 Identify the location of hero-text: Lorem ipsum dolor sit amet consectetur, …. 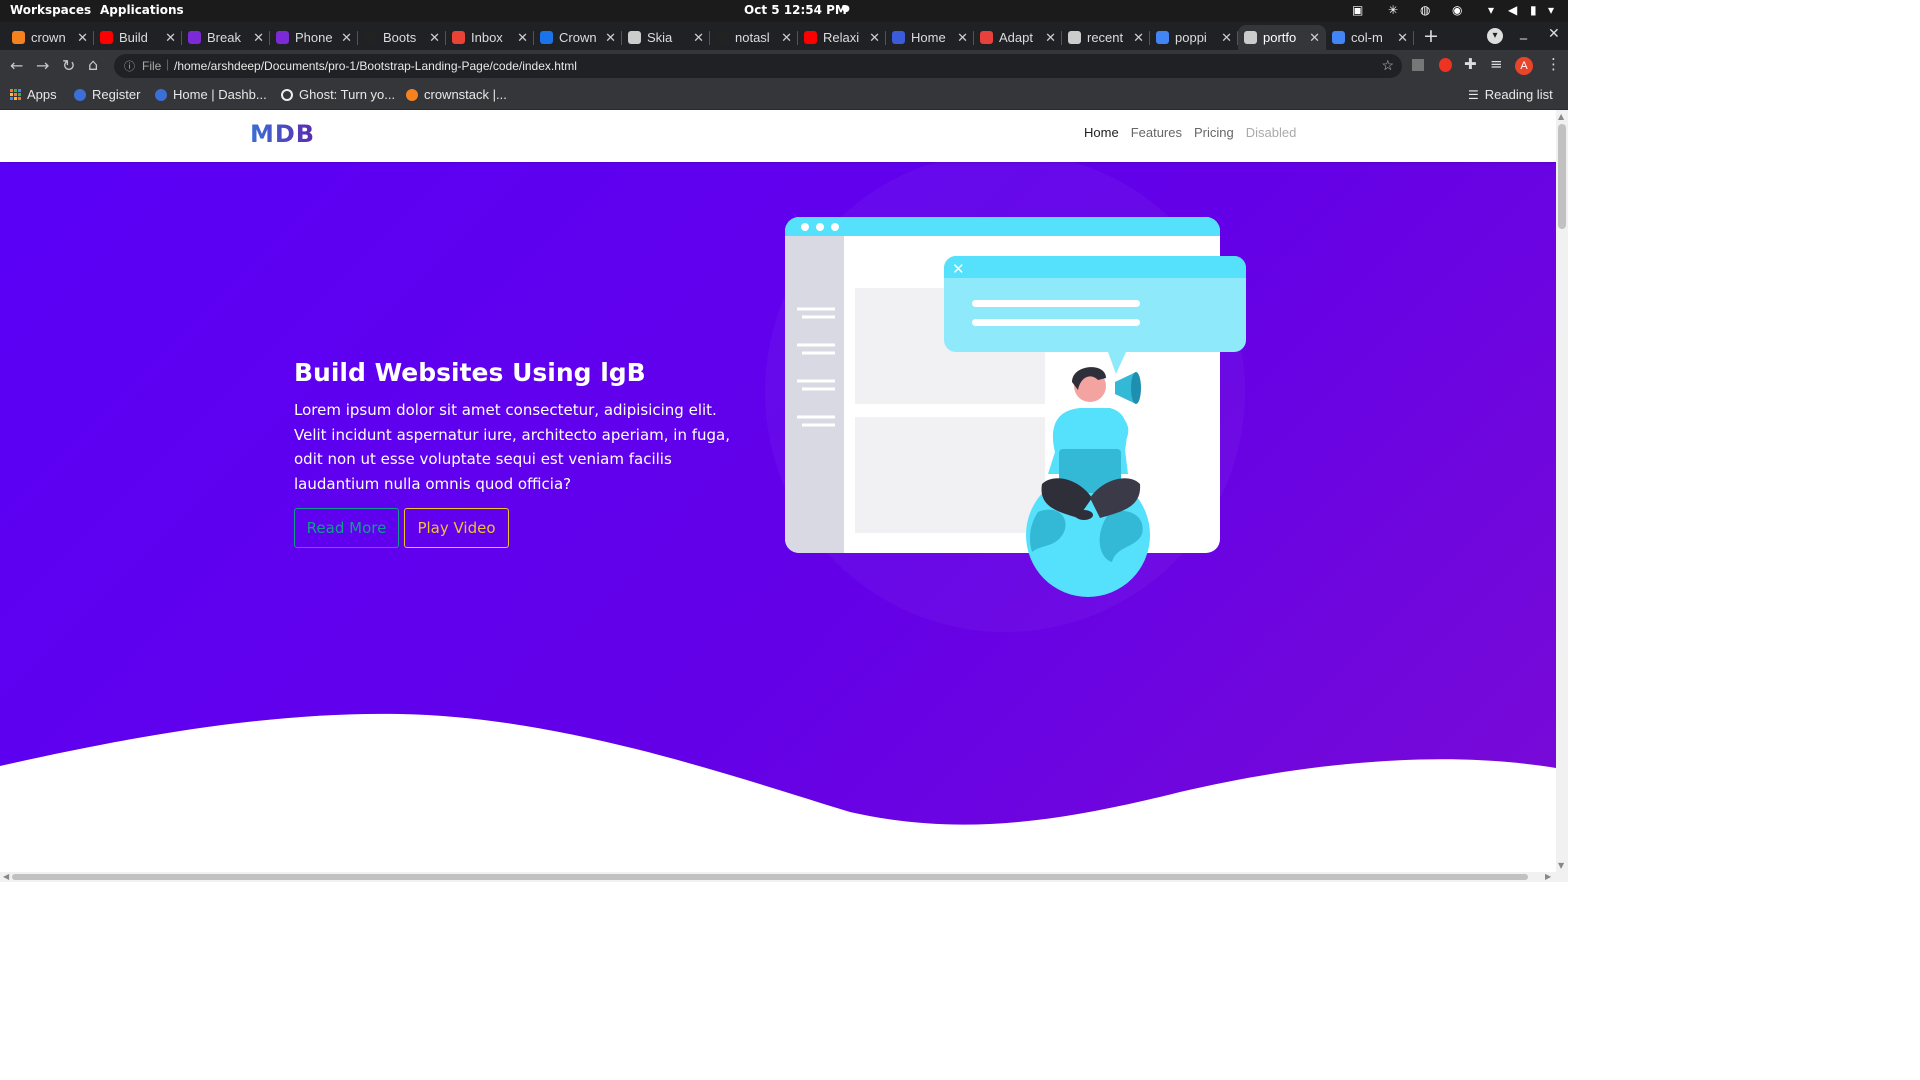
(512, 447).